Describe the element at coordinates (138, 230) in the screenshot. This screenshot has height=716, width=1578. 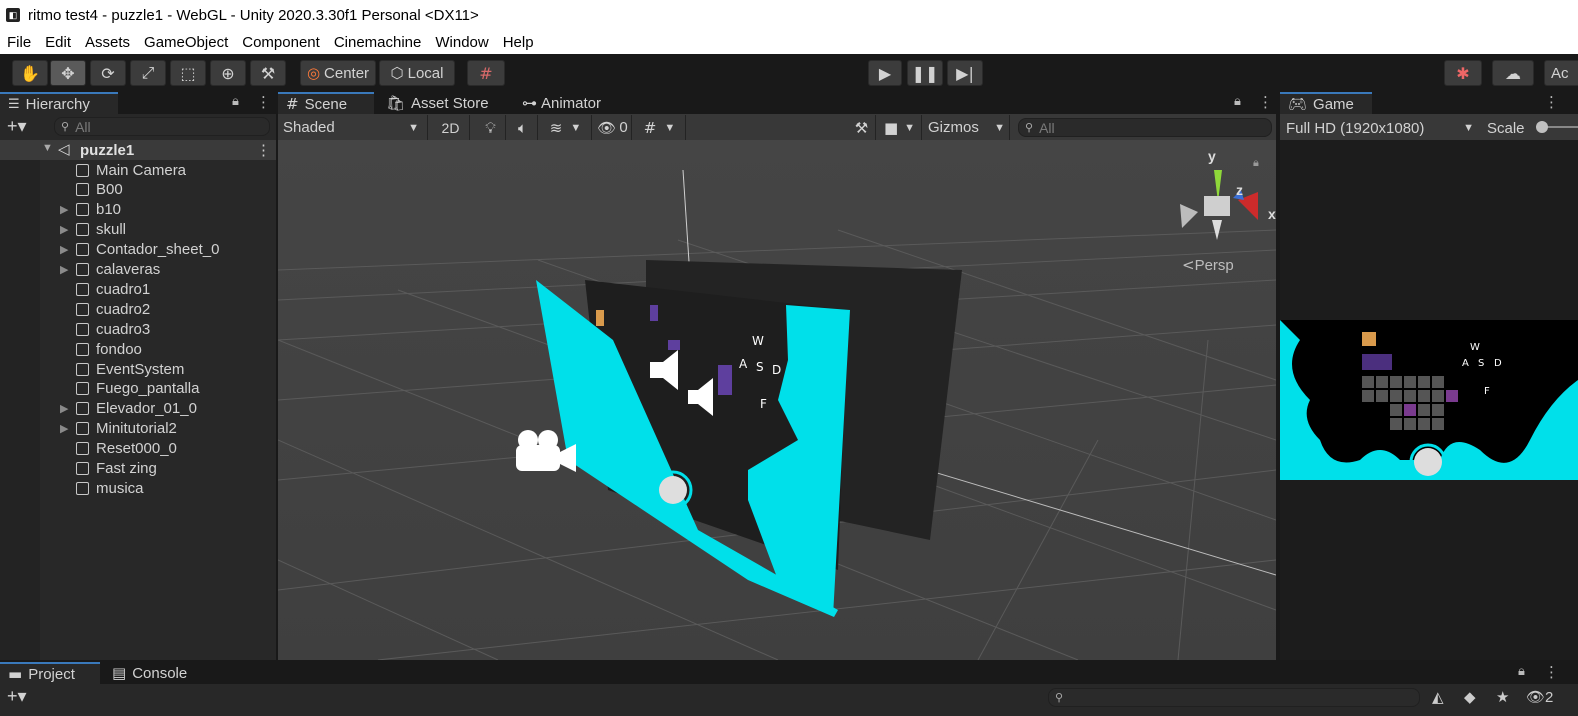
I see `hierarchy-item: ▶ skull` at that location.